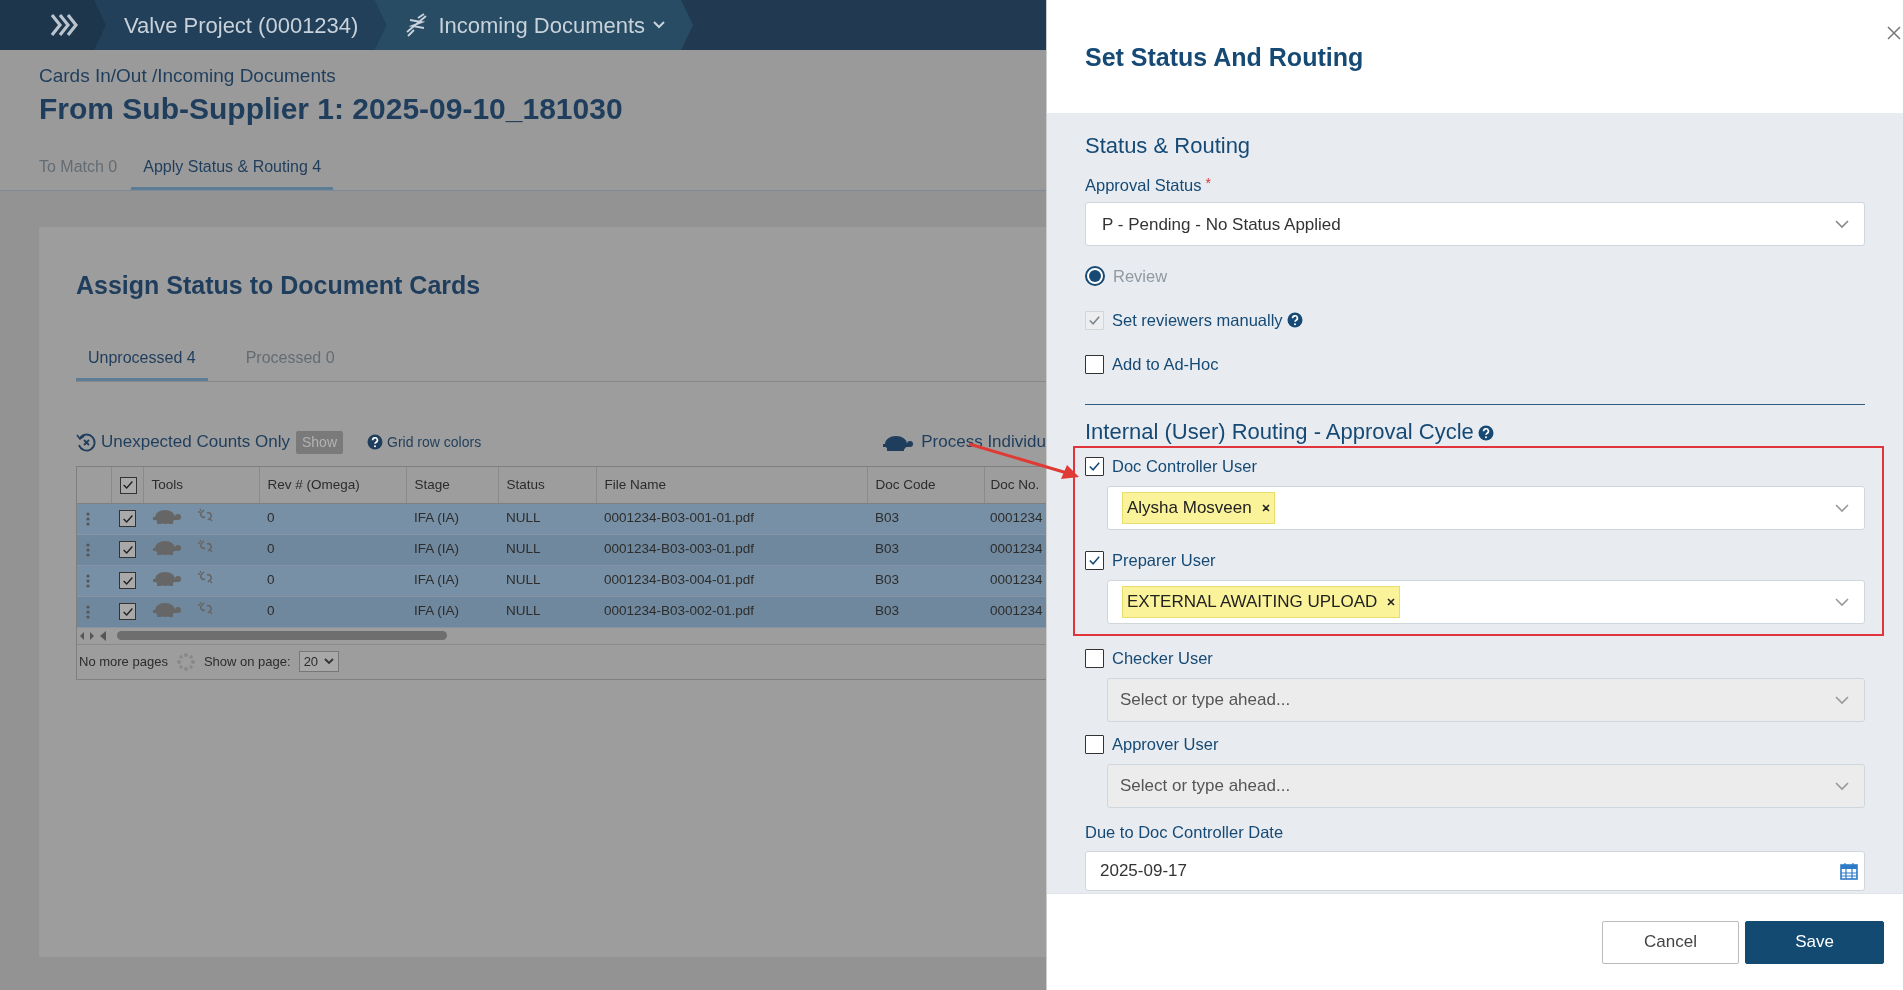 The image size is (1903, 990). I want to click on field-label: Approver User, so click(1165, 745).